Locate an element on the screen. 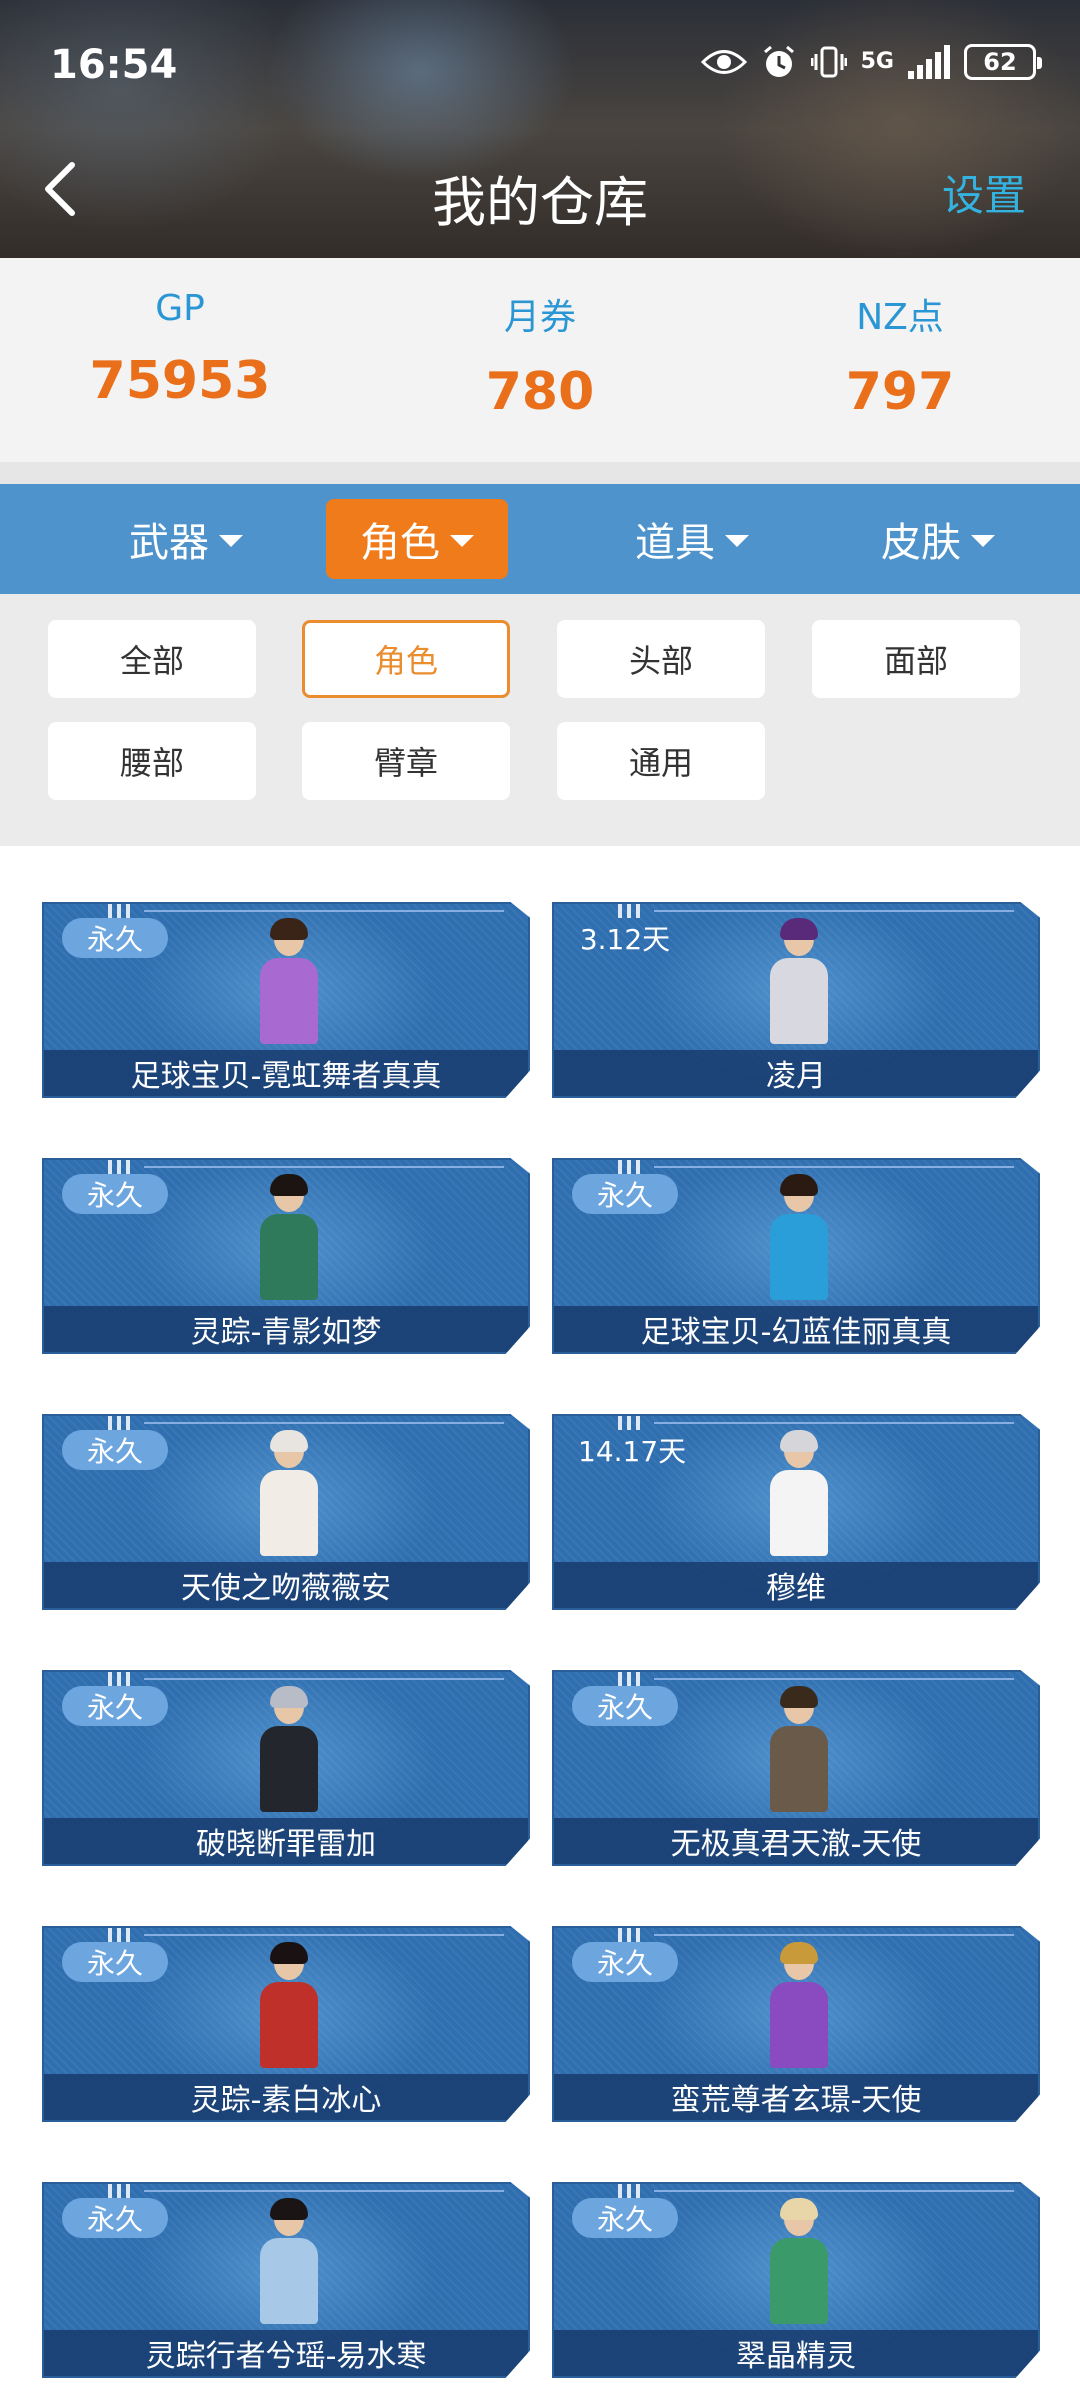 The width and height of the screenshot is (1080, 2387). item-card: 永久 足球宝贝-幻蓝佳丽真真 is located at coordinates (796, 1256).